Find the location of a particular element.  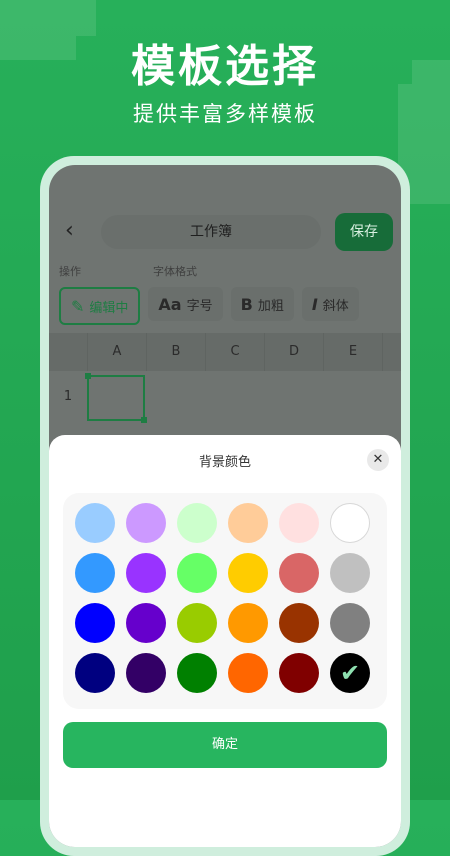

close-icon: ✕ is located at coordinates (378, 460).